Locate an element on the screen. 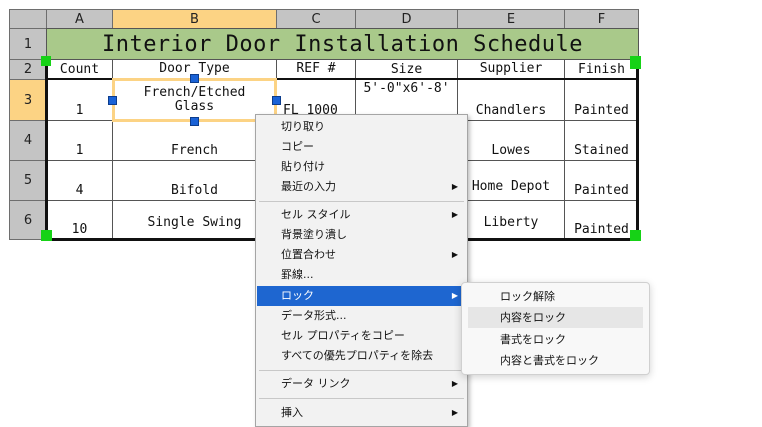  menu-item-copy-cell-properties: セル プロパティをコピー is located at coordinates (361, 336).